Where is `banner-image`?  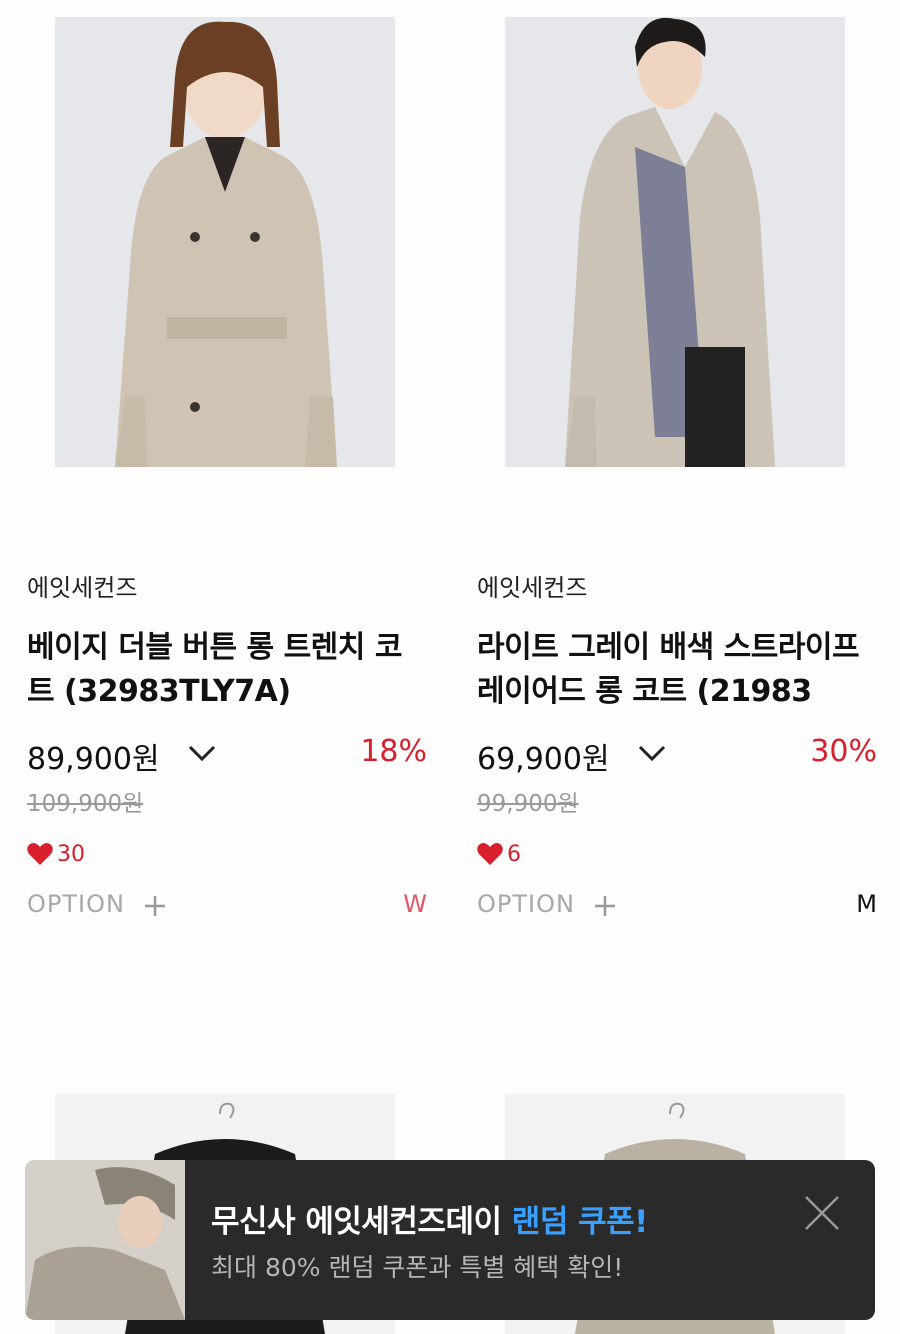
banner-image is located at coordinates (105, 1240).